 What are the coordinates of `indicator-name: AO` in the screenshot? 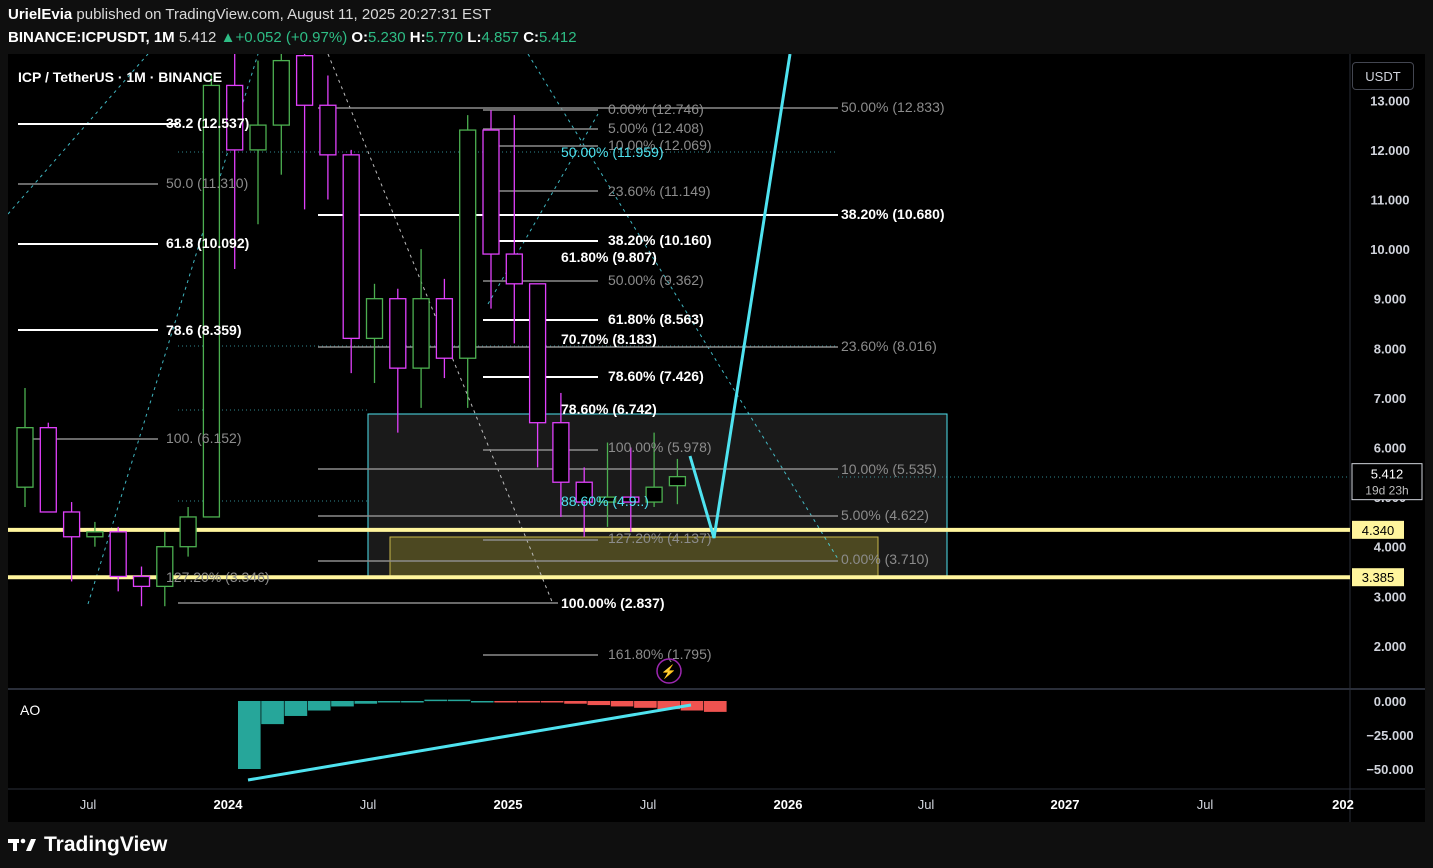 It's located at (30, 710).